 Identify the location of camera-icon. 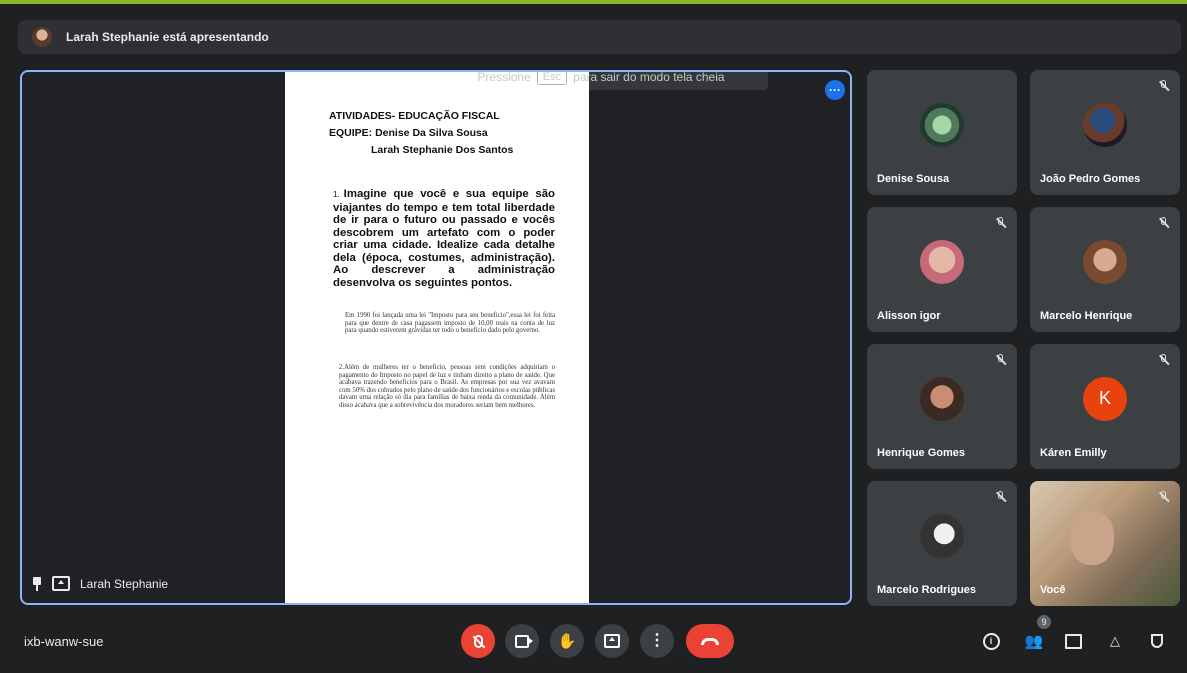
(524, 641).